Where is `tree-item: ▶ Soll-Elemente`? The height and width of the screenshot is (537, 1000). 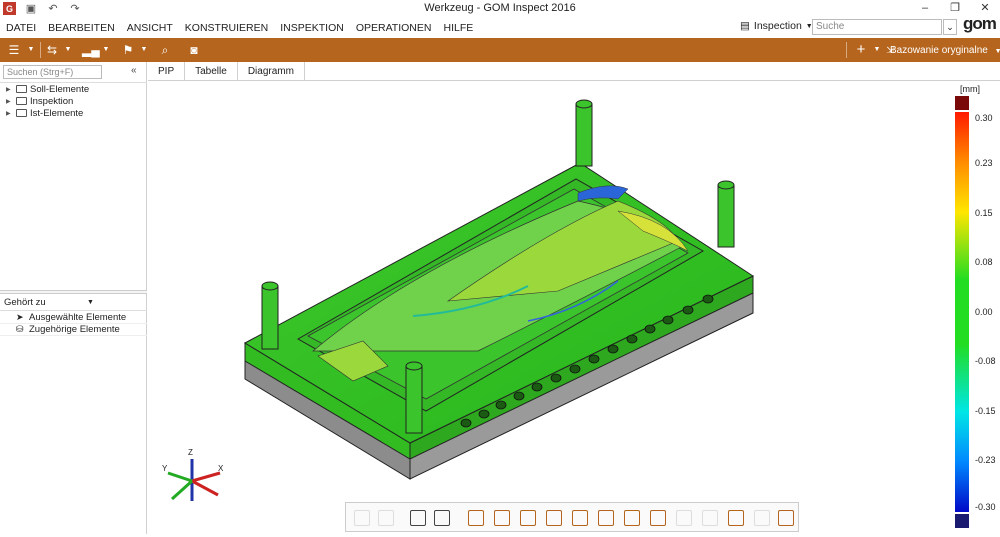
tree-item: ▶ Soll-Elemente is located at coordinates (73, 89).